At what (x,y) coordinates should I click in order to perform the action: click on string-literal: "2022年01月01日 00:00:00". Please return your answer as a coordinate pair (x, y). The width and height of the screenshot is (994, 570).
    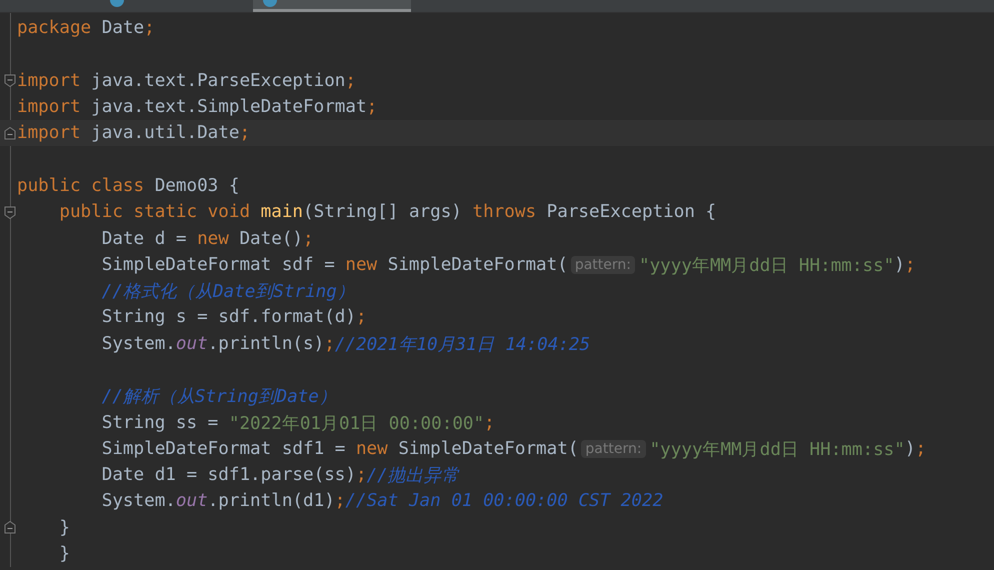
    Looking at the image, I should click on (356, 423).